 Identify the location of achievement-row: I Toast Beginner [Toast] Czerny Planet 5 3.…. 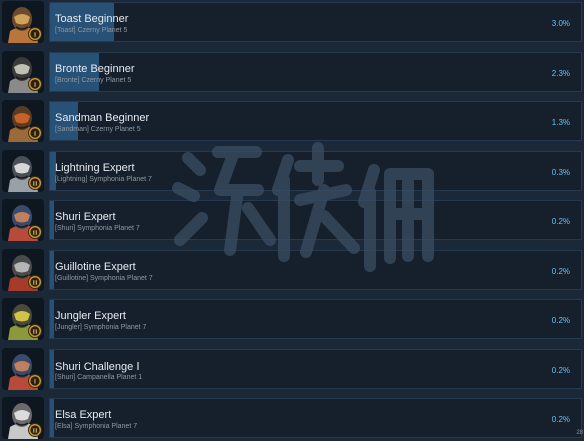
(292, 23).